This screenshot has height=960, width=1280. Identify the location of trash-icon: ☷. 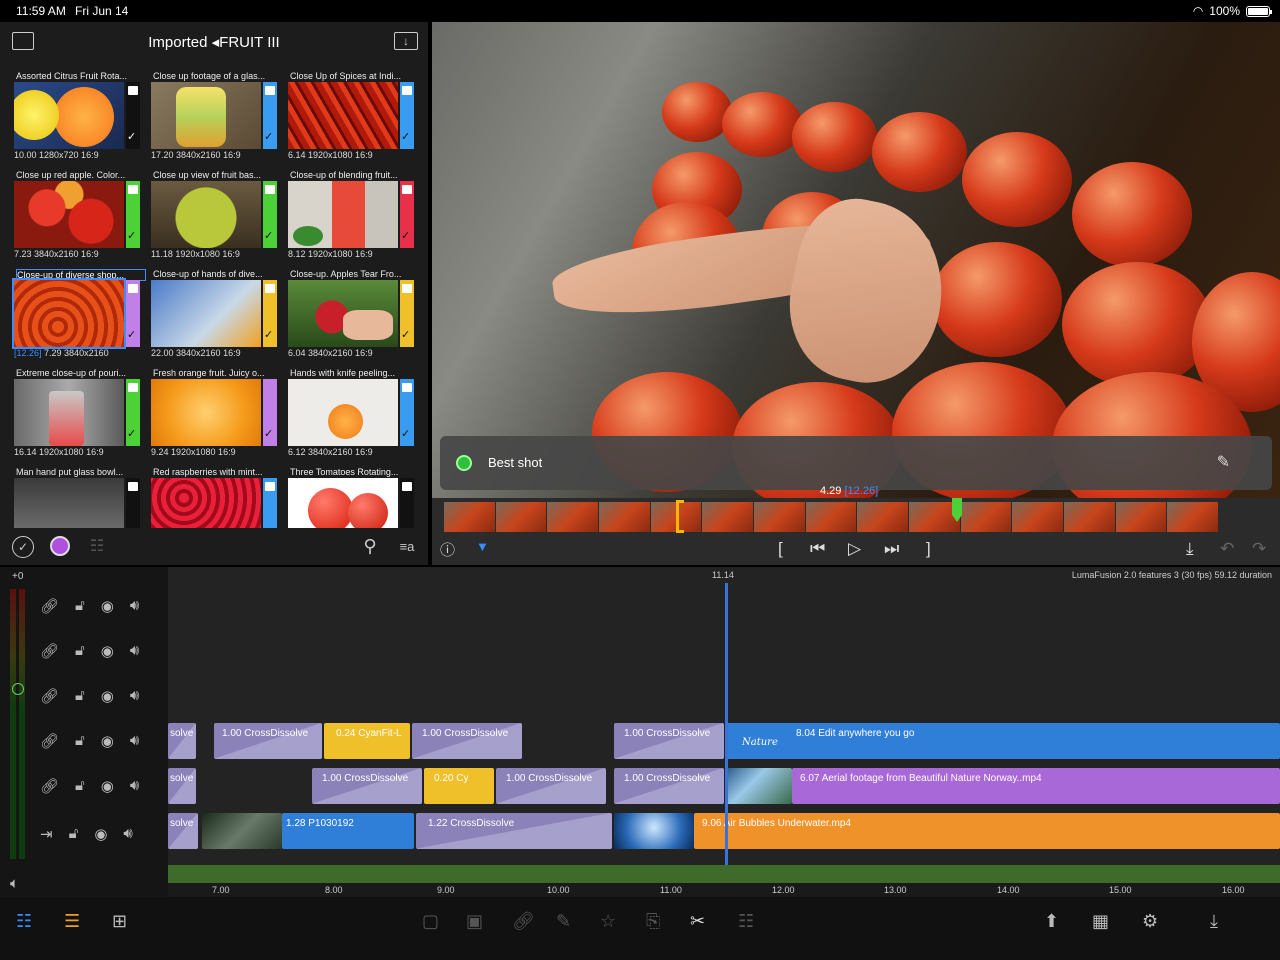
(97, 546).